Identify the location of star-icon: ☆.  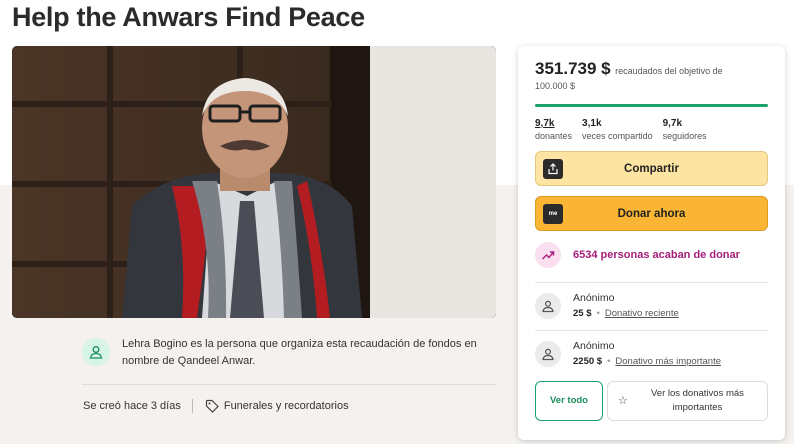
(623, 401).